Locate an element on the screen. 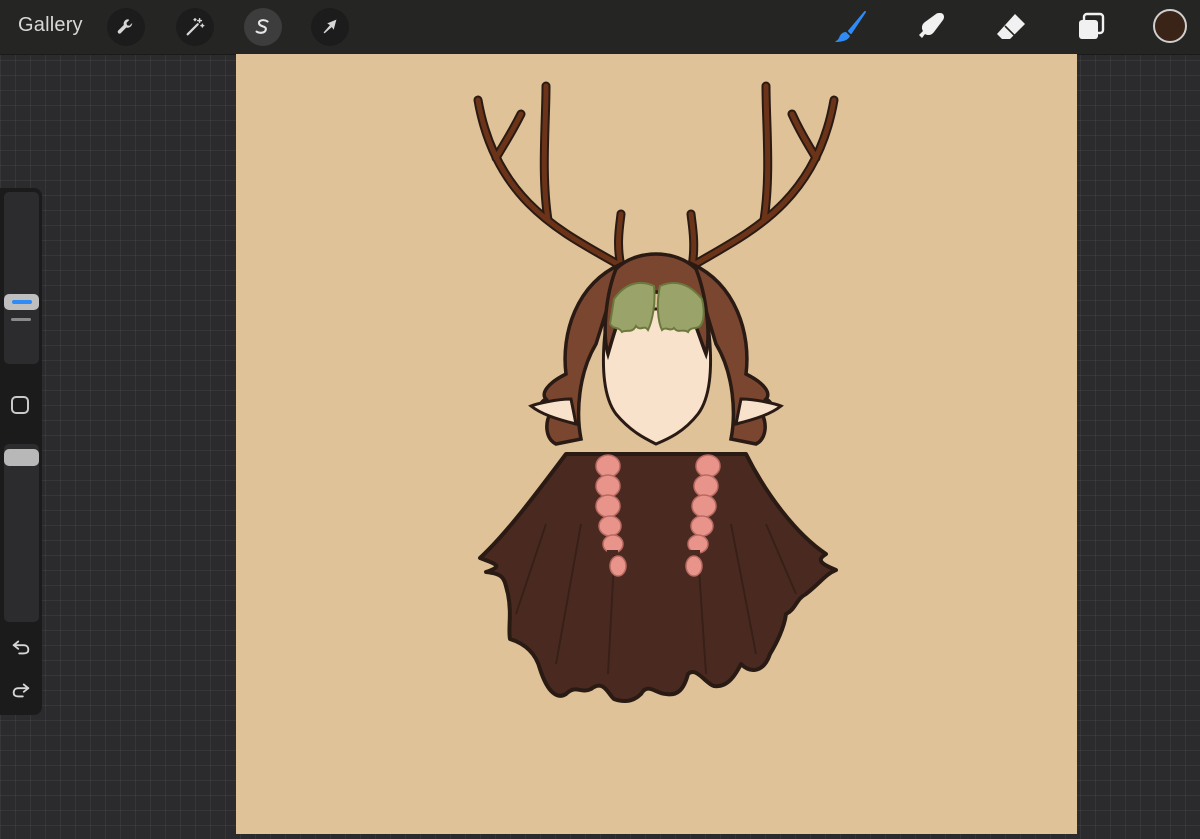 Image resolution: width=1200 pixels, height=839 pixels. antlers-fill is located at coordinates (656, 176).